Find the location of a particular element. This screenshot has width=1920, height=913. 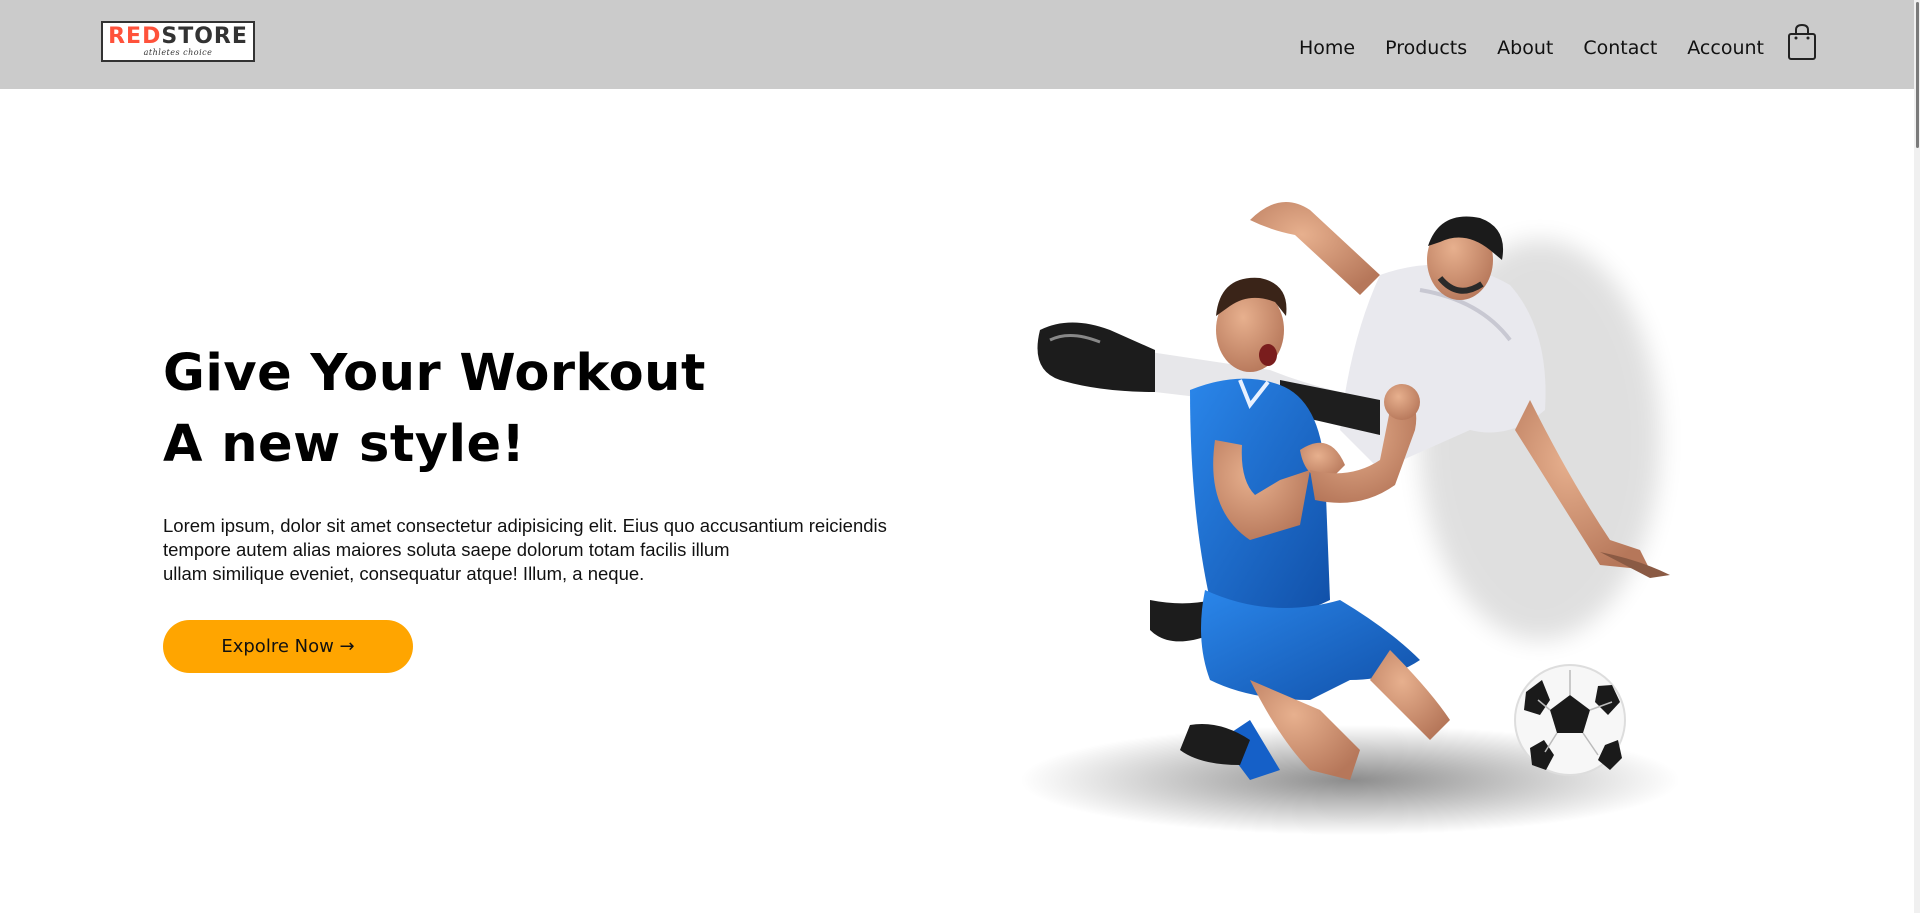

shopping-bag-icon is located at coordinates (1802, 42).